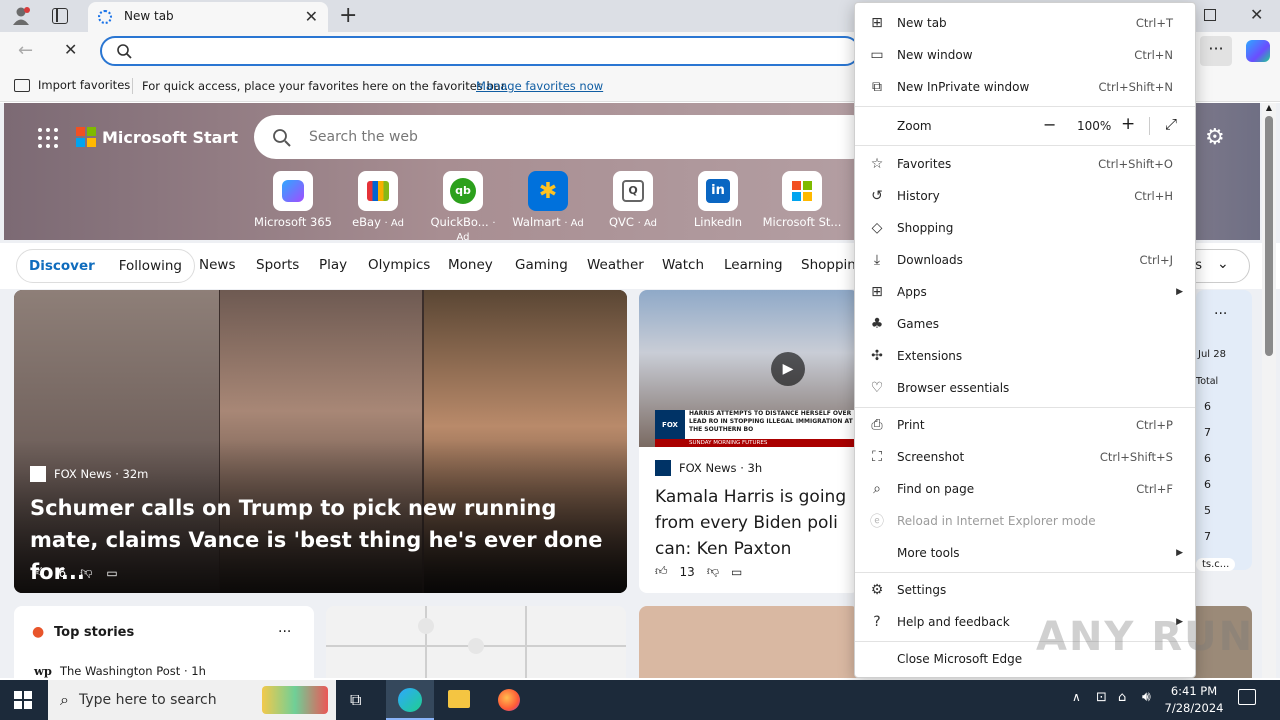  What do you see at coordinates (749, 642) in the screenshot?
I see `story-card-bottom` at bounding box center [749, 642].